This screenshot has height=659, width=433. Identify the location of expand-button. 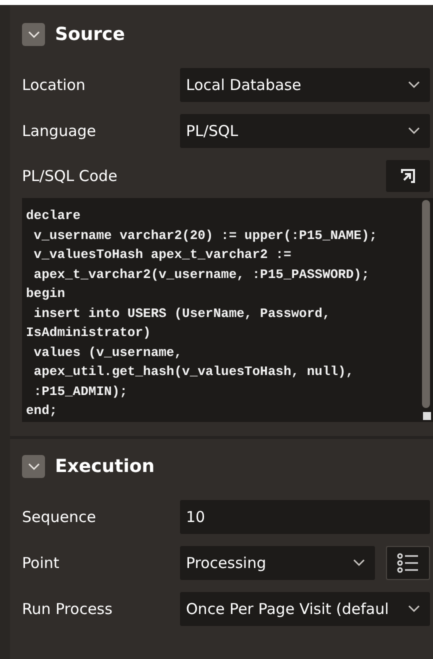
(408, 176).